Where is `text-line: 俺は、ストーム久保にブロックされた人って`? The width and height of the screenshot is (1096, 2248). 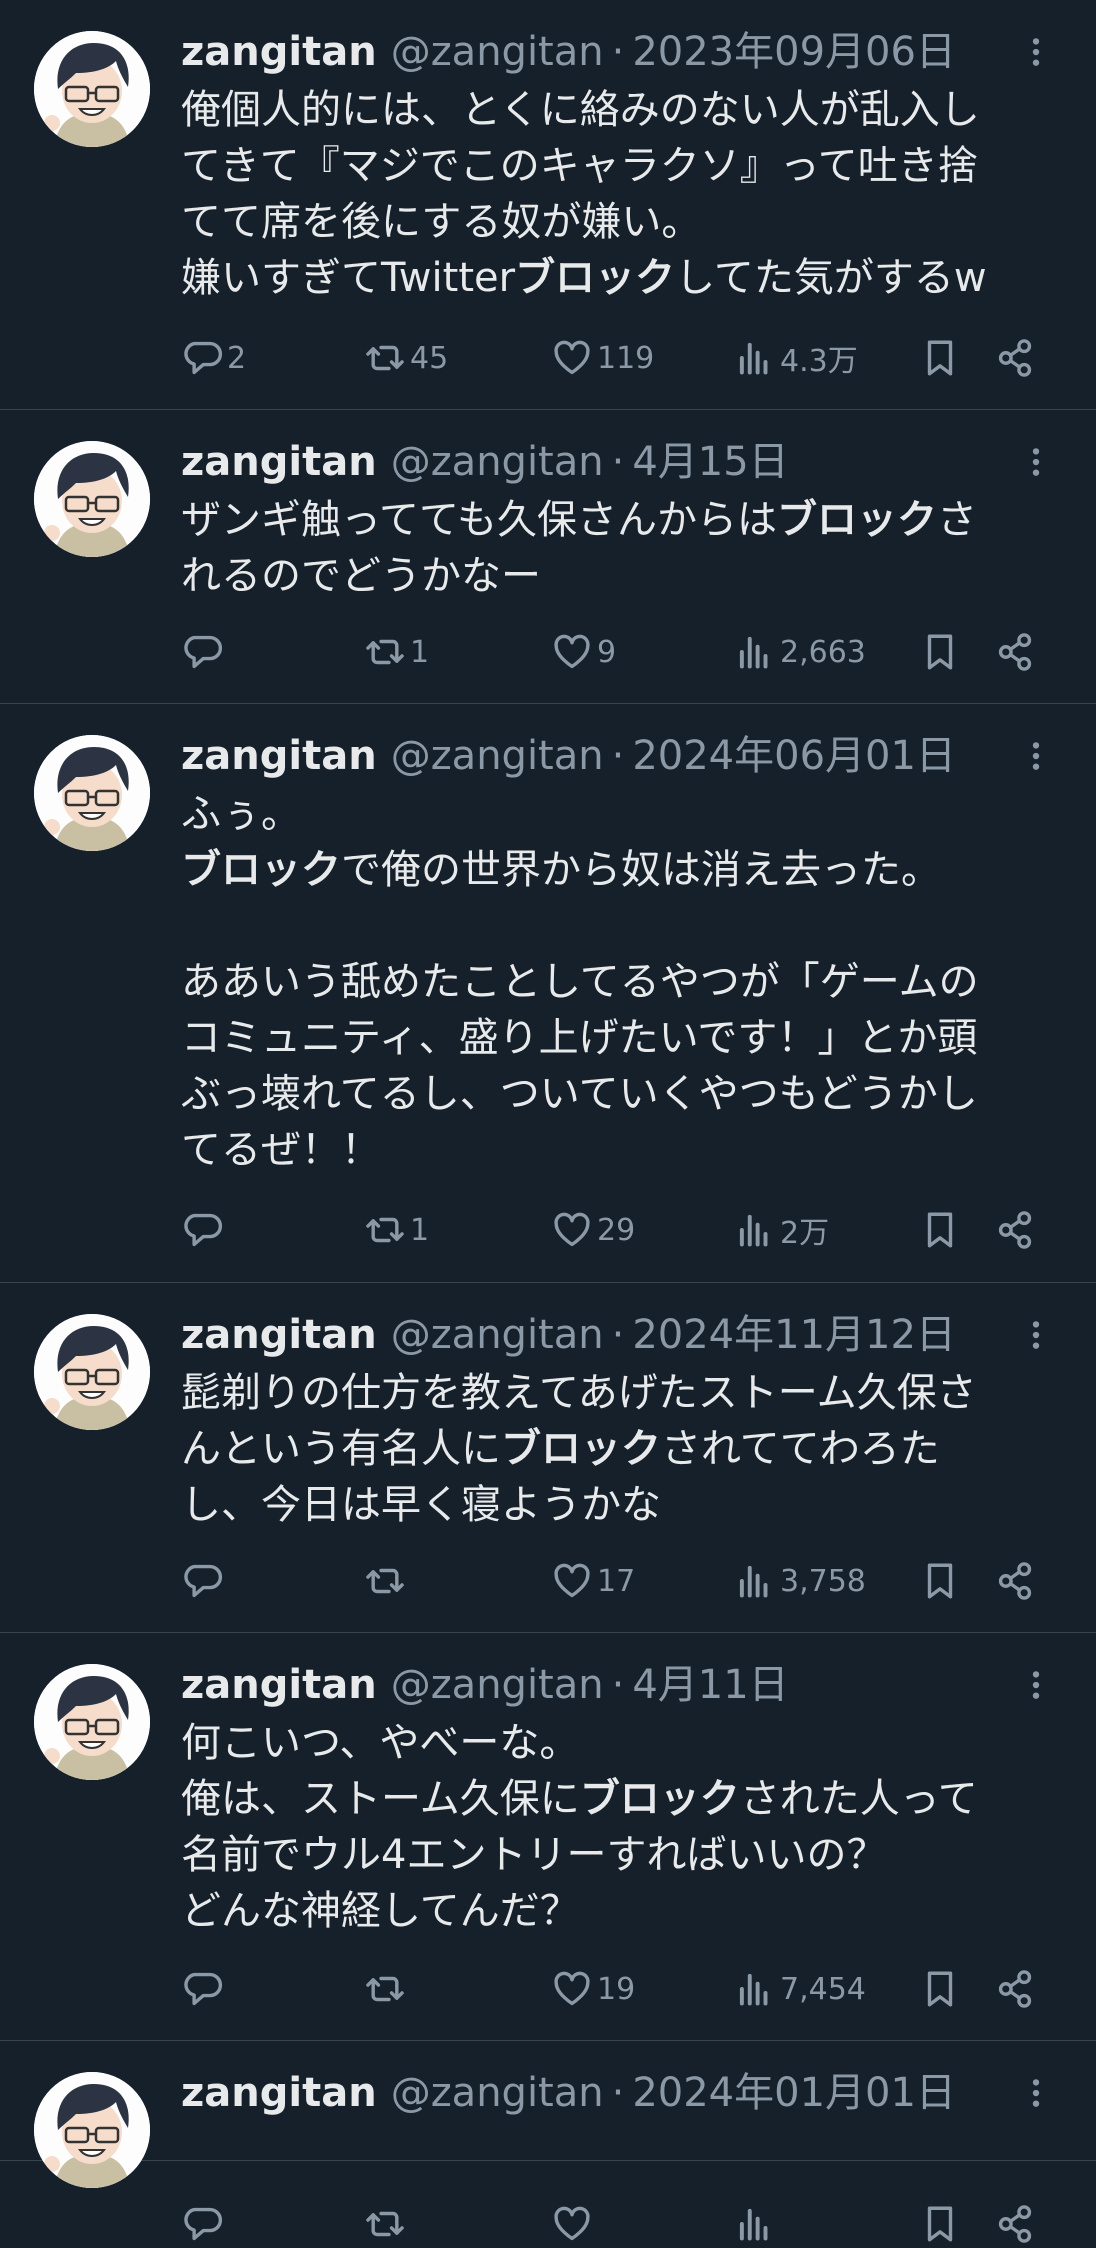
text-line: 俺は、ストーム久保にブロックされた人って is located at coordinates (618, 1799).